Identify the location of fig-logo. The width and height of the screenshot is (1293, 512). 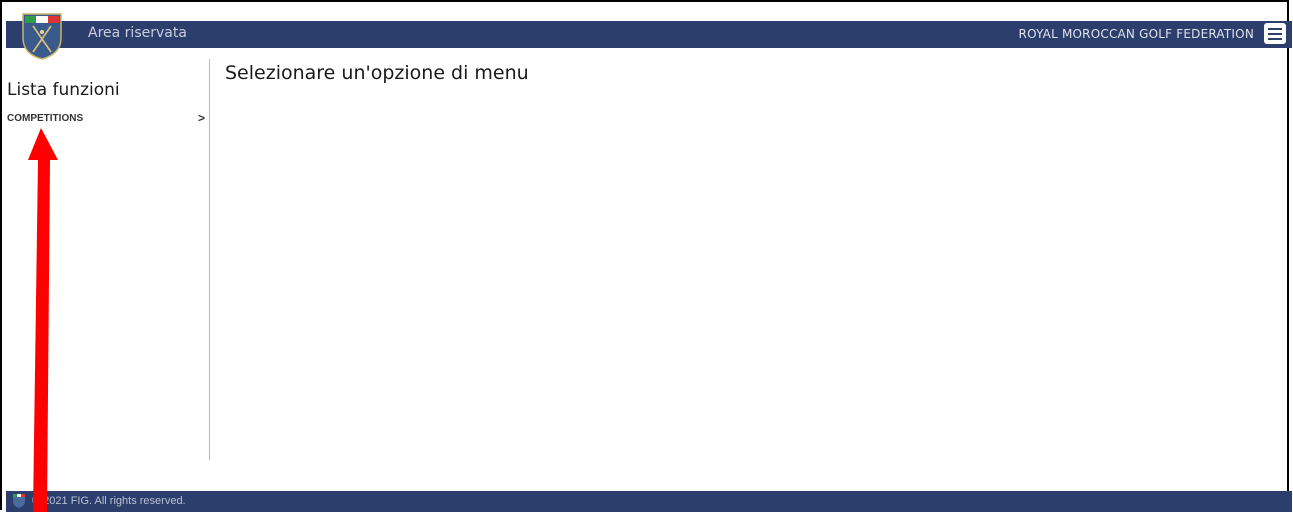
(42, 36).